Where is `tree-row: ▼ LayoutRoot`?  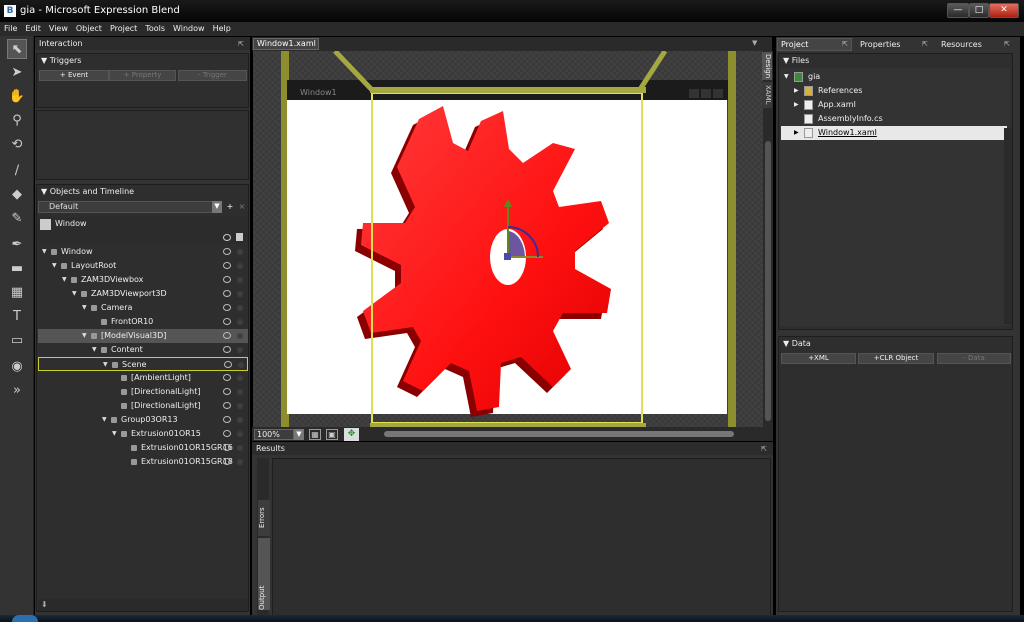
tree-row: ▼ LayoutRoot is located at coordinates (143, 266).